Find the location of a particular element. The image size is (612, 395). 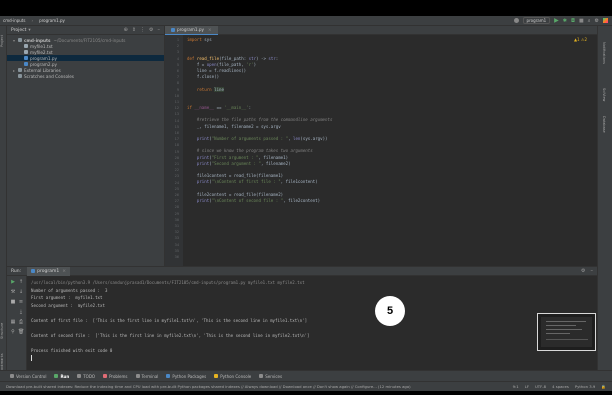

run-tab-program1: program1 × is located at coordinates (49, 271).